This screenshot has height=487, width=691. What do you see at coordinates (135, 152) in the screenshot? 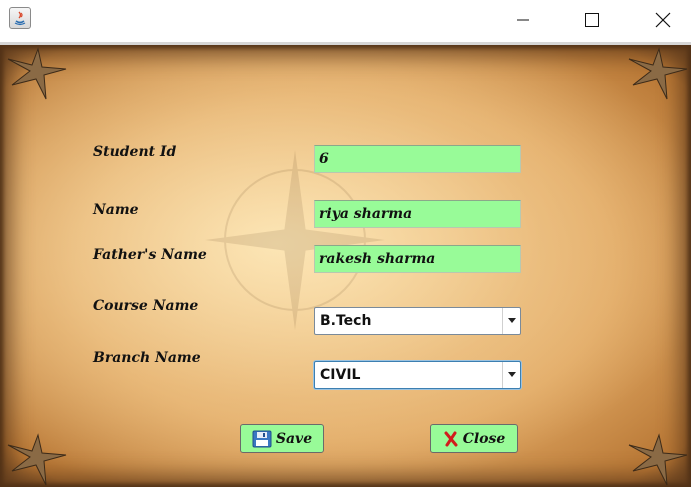
I see `student-id-label: Student Id` at bounding box center [135, 152].